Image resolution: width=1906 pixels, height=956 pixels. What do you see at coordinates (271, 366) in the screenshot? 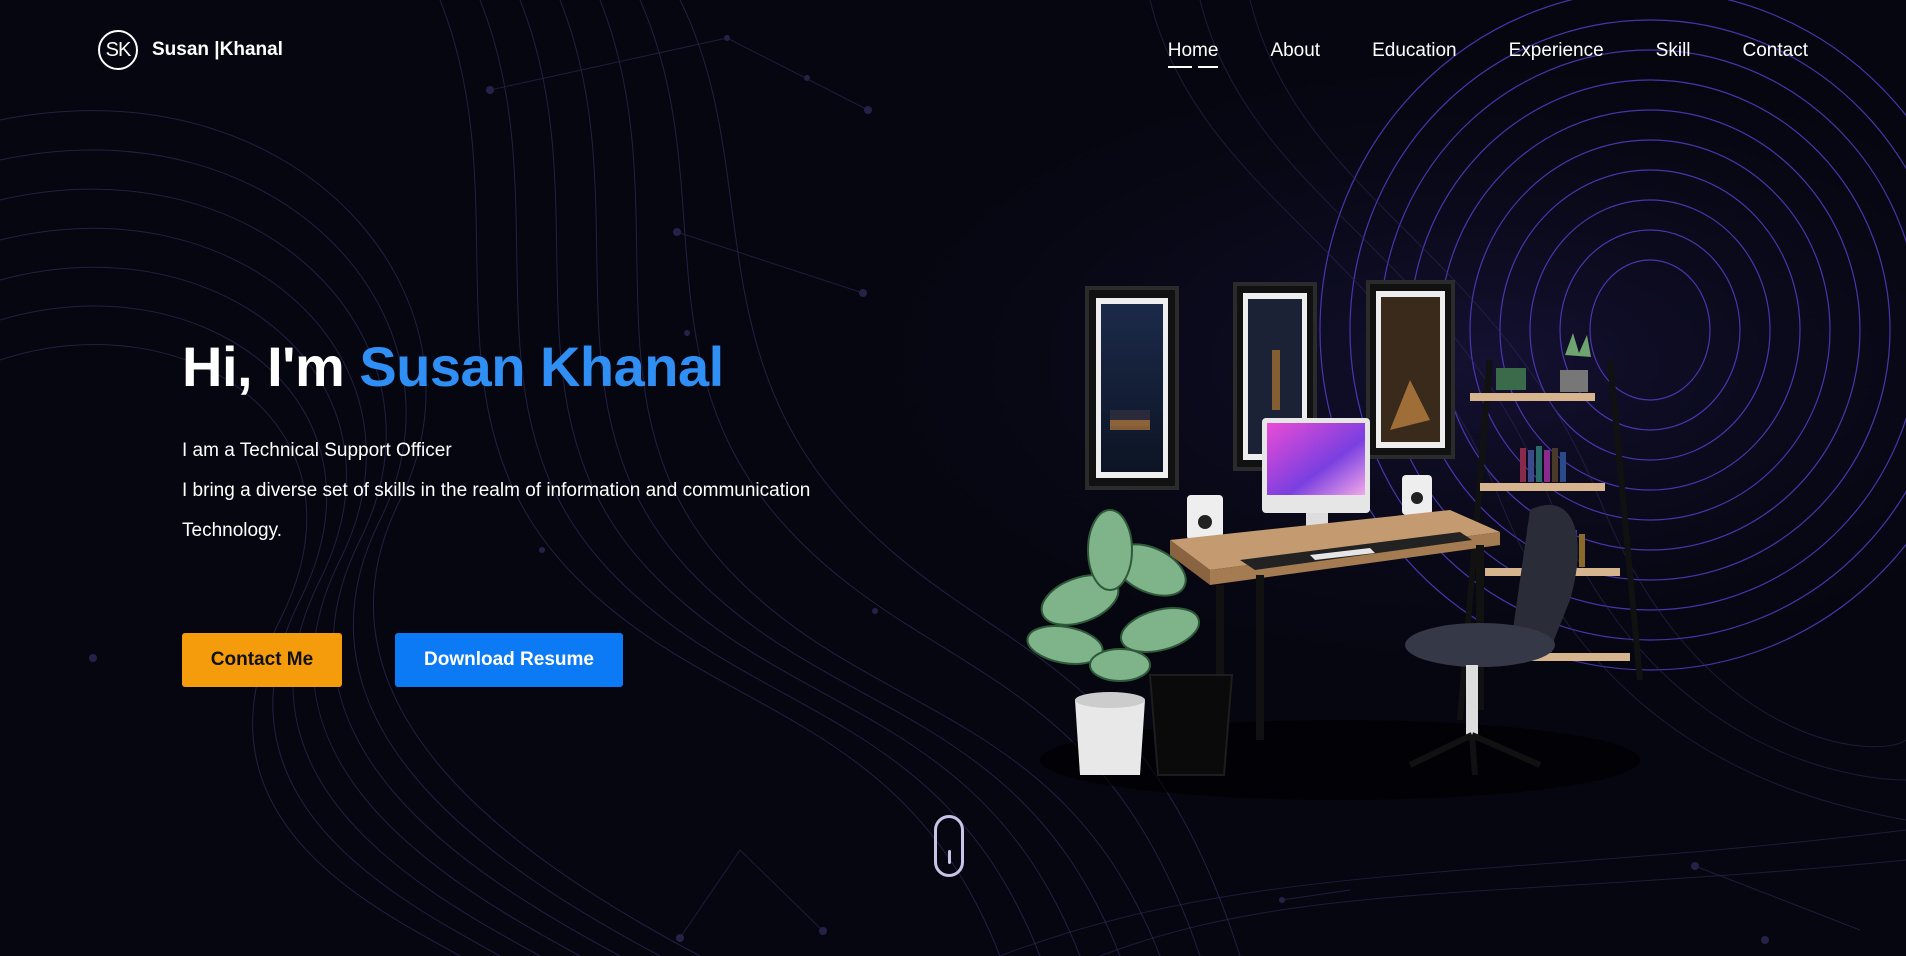
I see `hero-greeting: Hi, I'm` at bounding box center [271, 366].